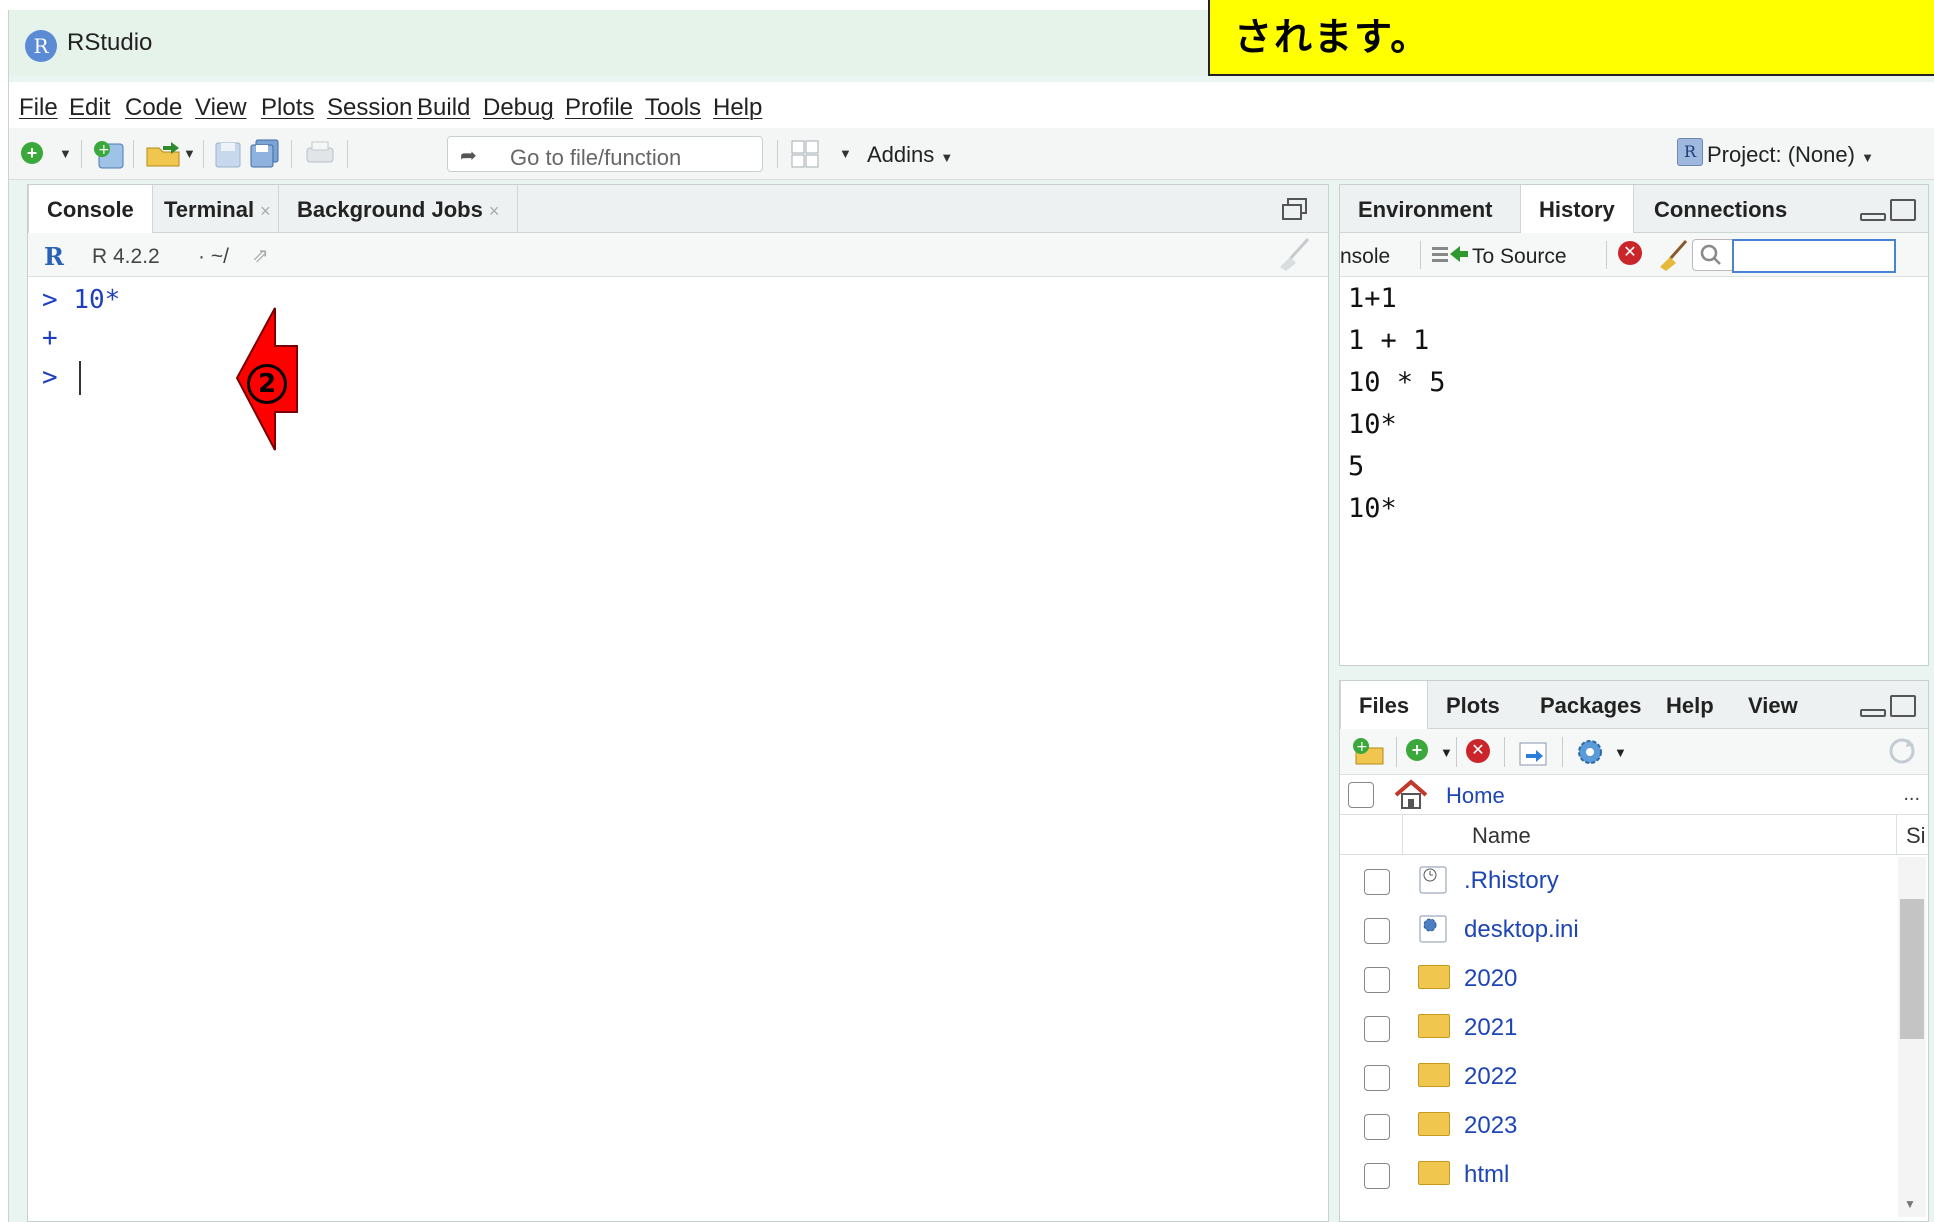 The image size is (1934, 1222). Describe the element at coordinates (1634, 881) in the screenshot. I see `file-row: .Rhistory 6` at that location.